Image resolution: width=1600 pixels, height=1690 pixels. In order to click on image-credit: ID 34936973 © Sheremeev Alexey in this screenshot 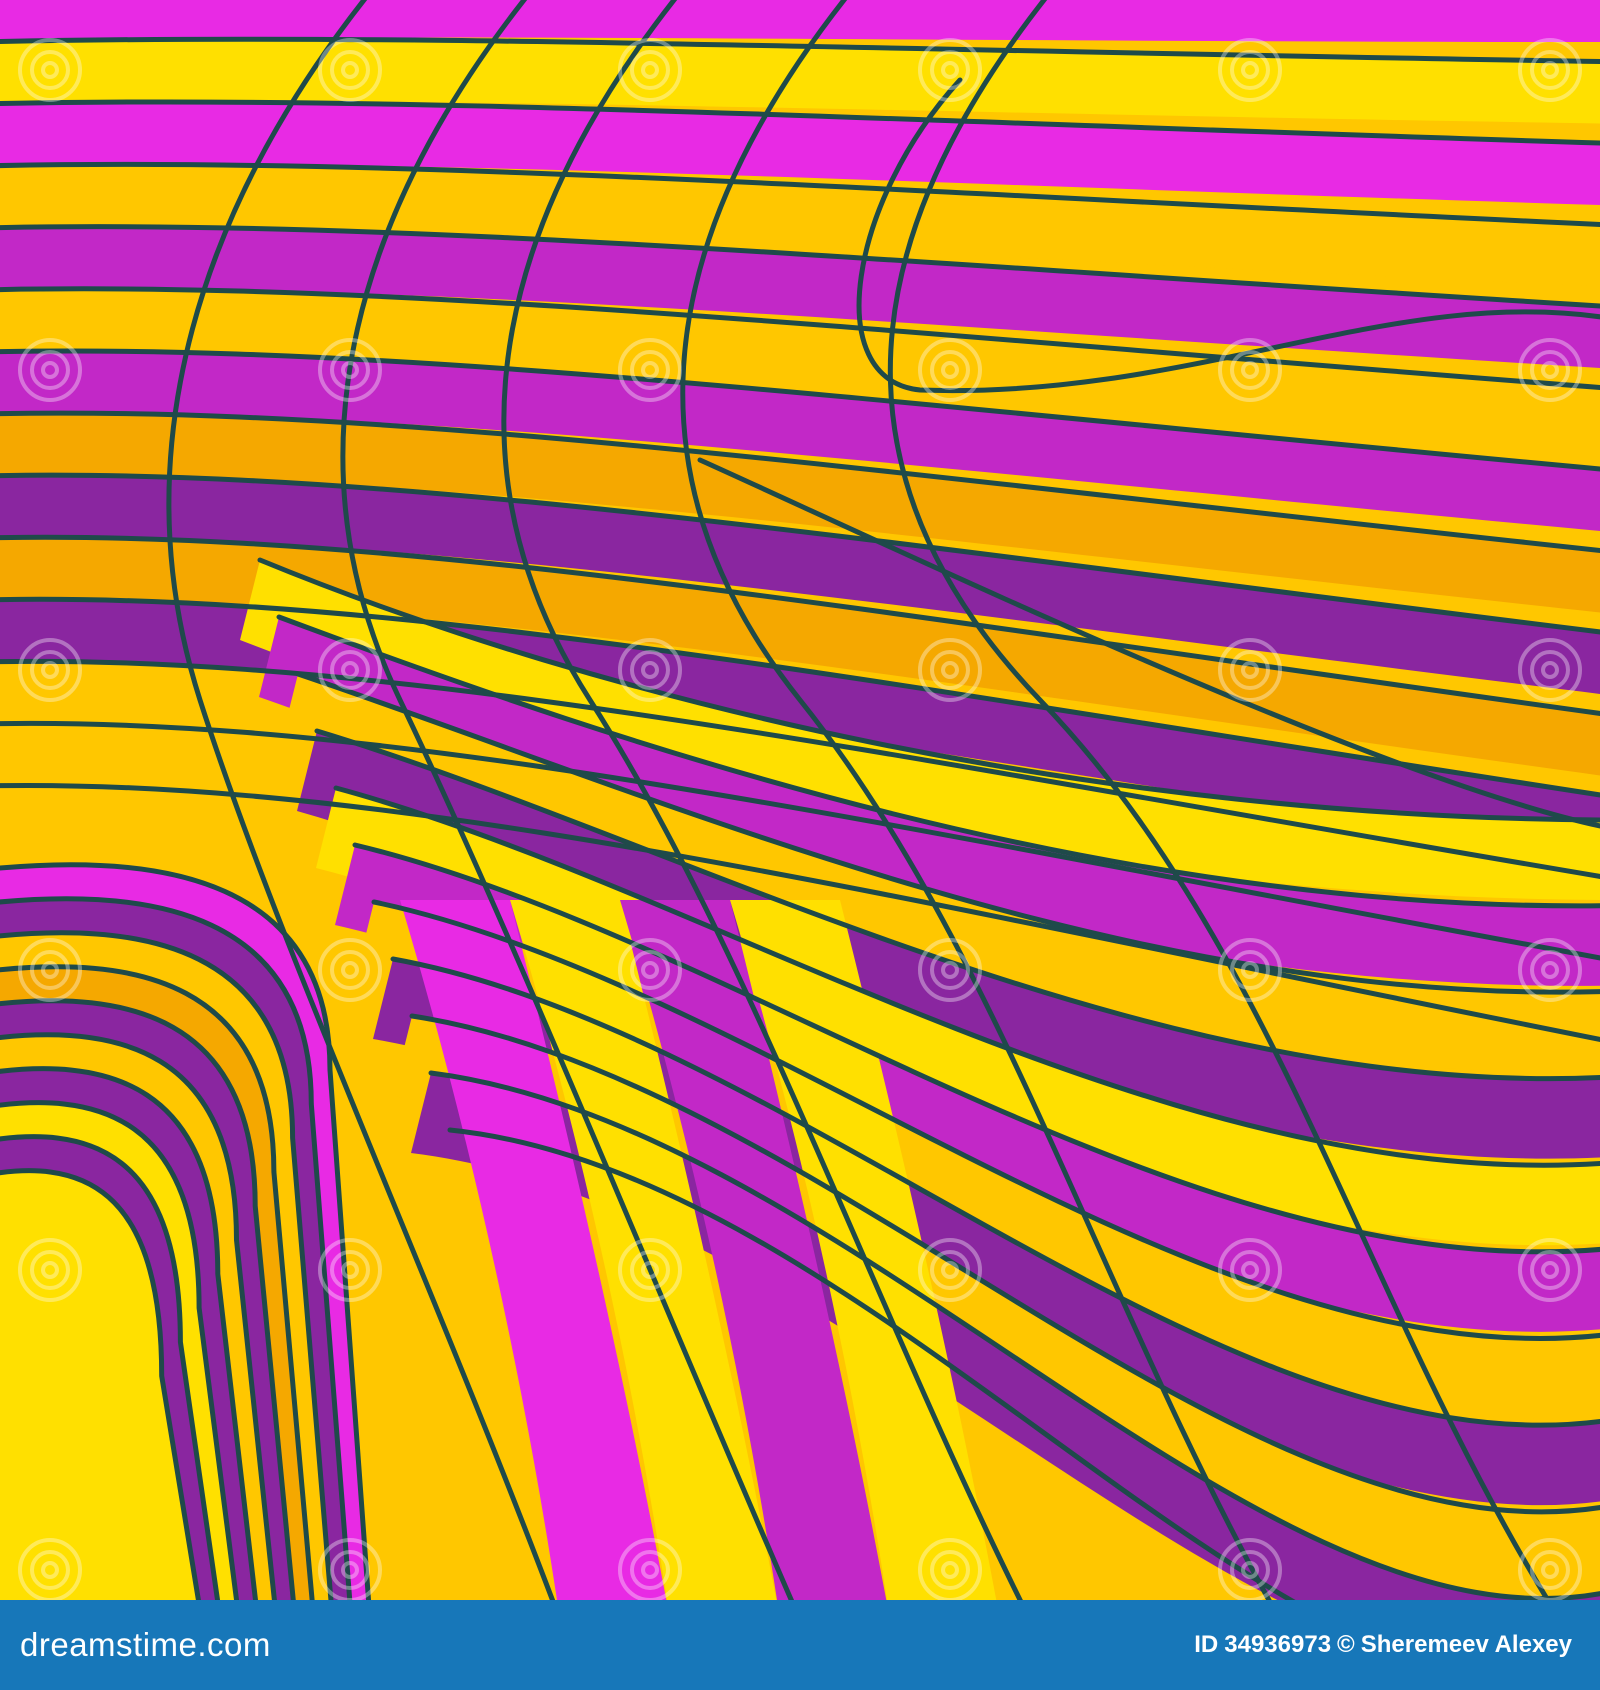, I will do `click(1380, 1645)`.